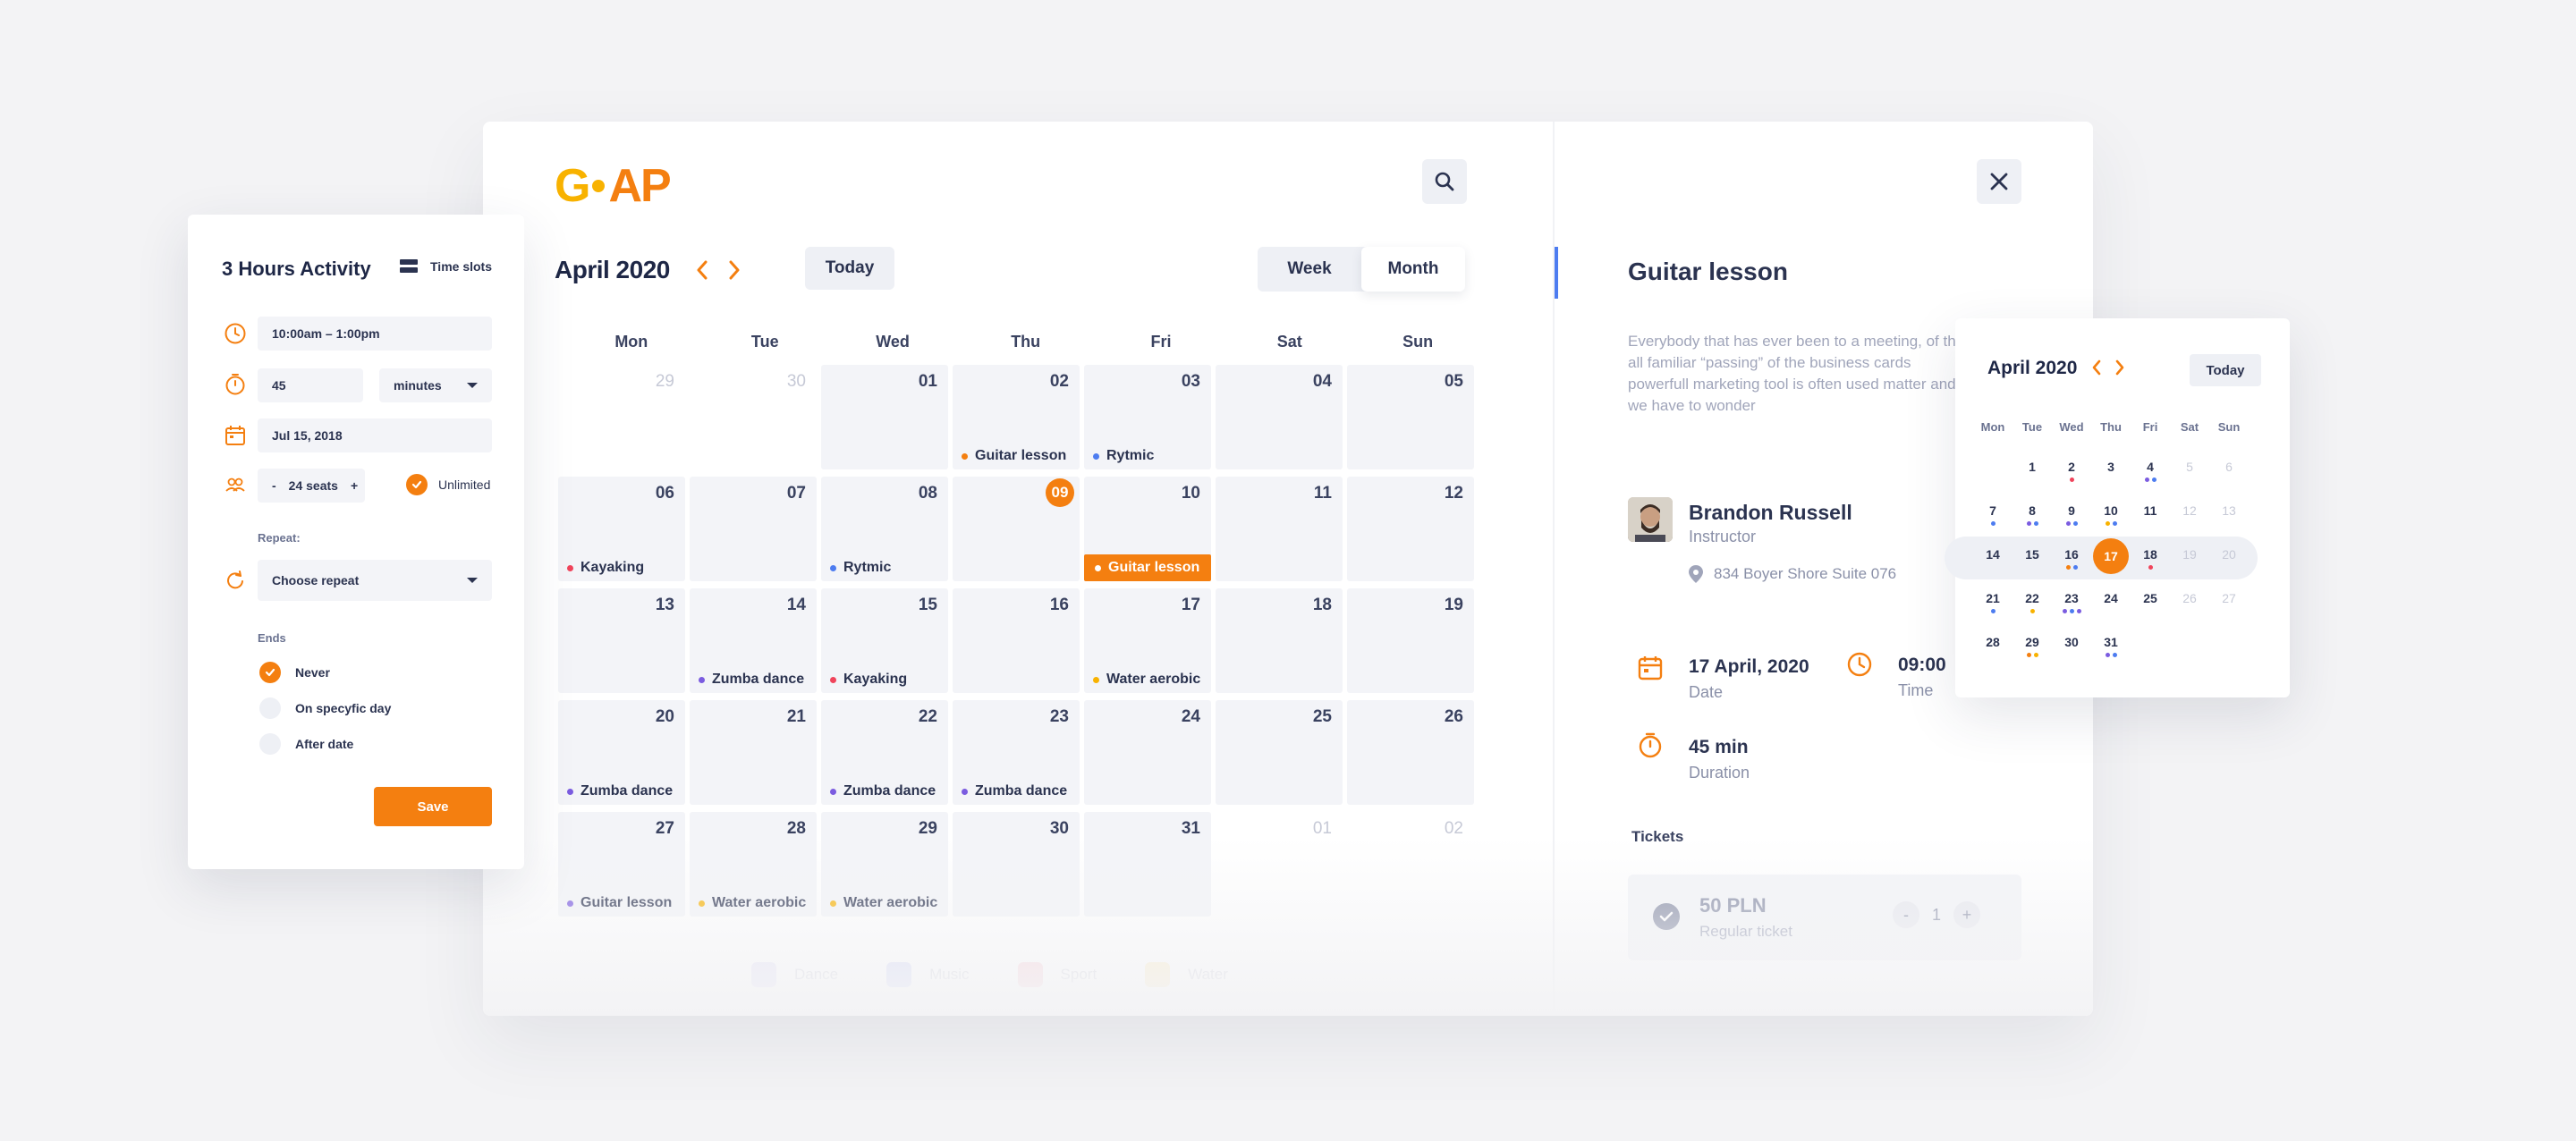 The image size is (2576, 1141). What do you see at coordinates (2032, 558) in the screenshot?
I see `mini-day: 15` at bounding box center [2032, 558].